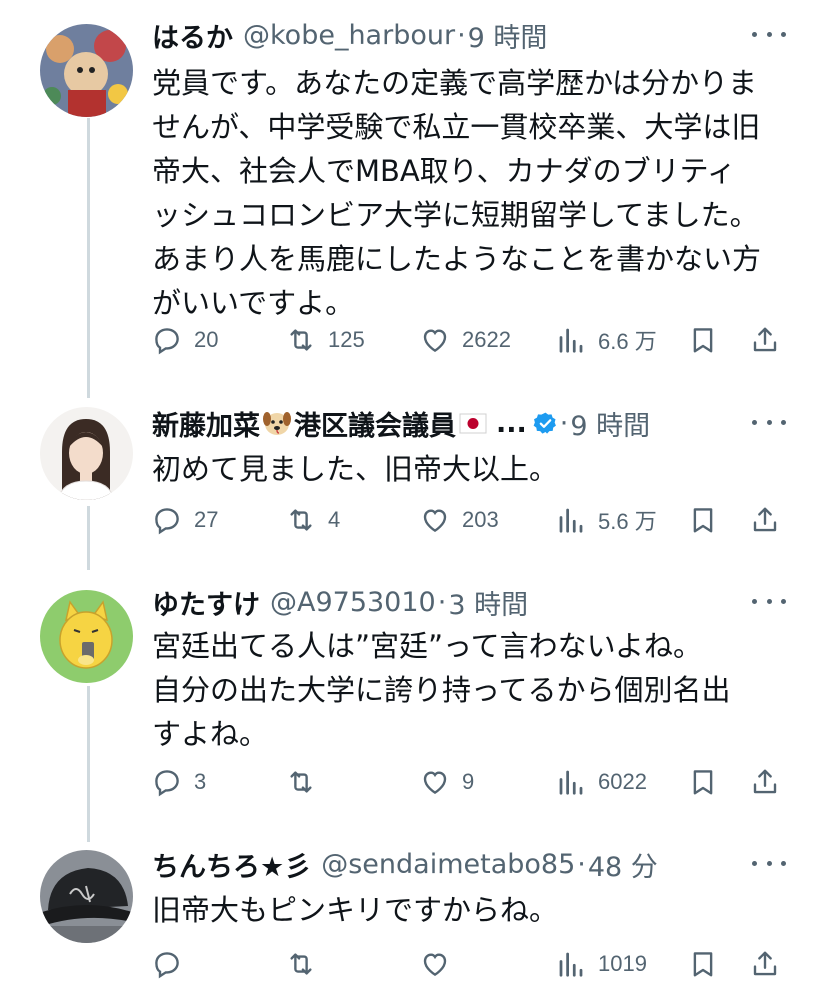  What do you see at coordinates (486, 339) in the screenshot?
I see `like-count: 2622` at bounding box center [486, 339].